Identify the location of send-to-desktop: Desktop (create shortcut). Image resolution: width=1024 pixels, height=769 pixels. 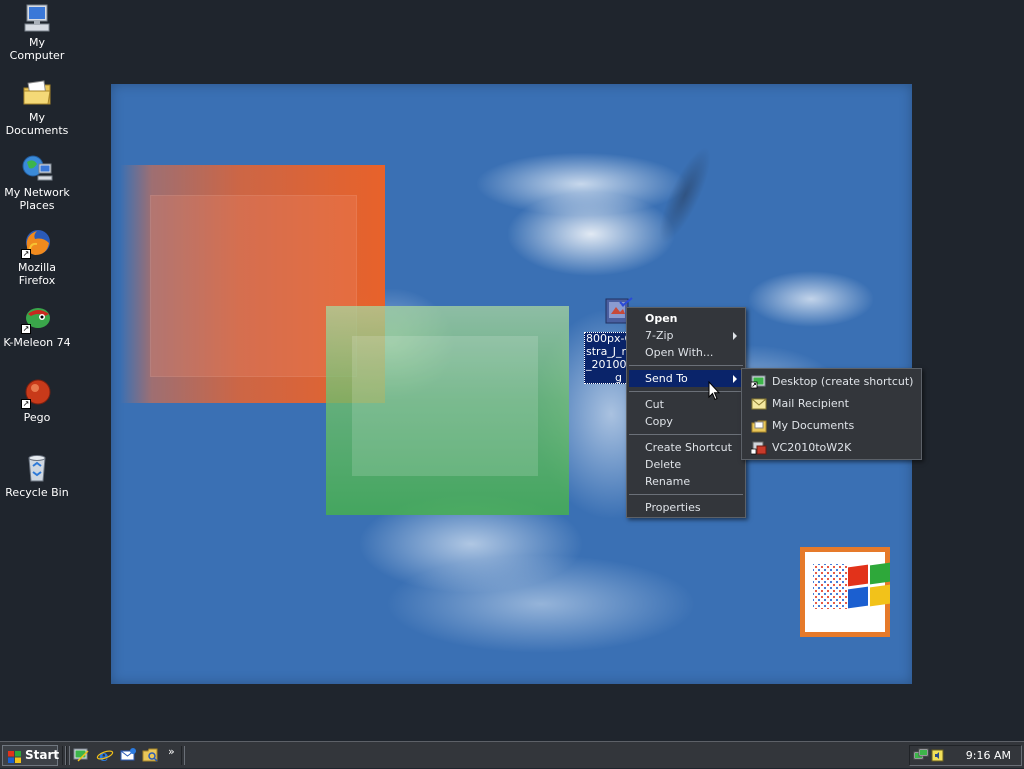
(831, 382).